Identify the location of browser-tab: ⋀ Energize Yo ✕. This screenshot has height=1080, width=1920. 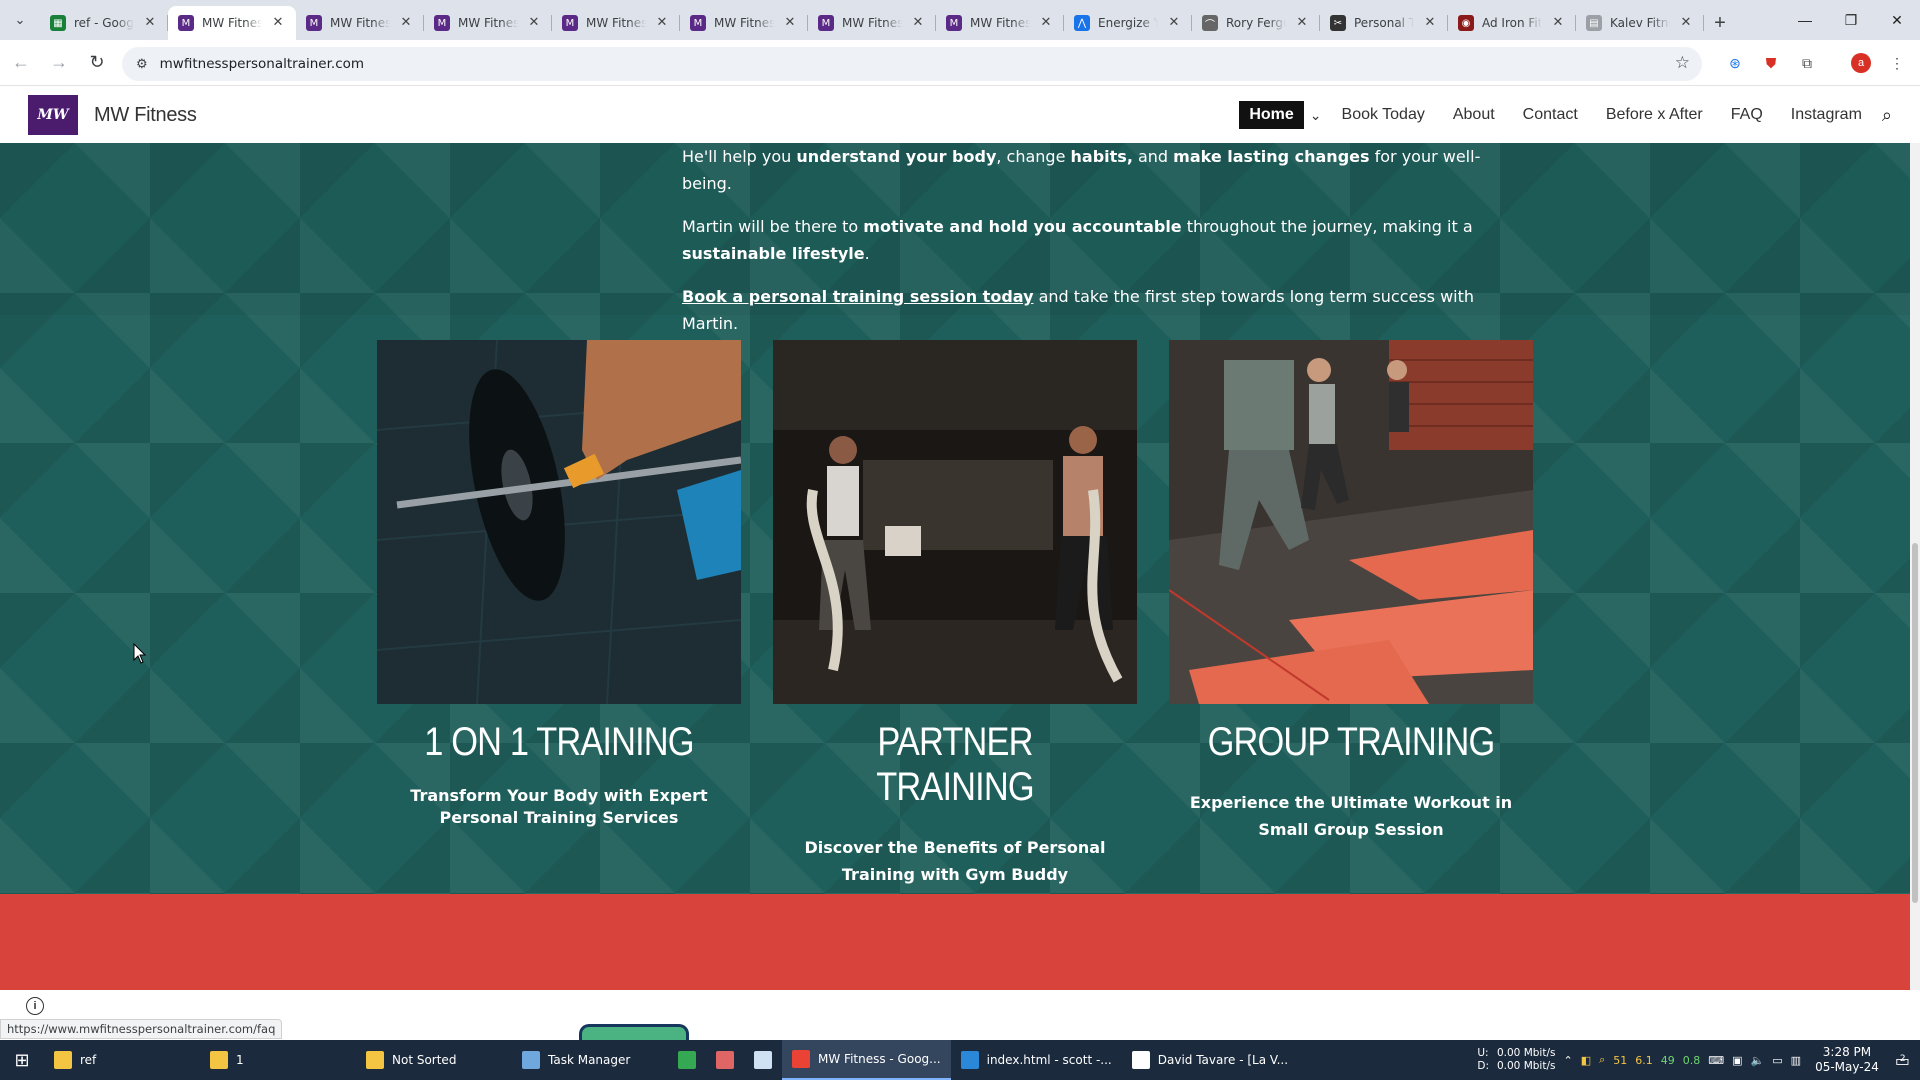
(1128, 23).